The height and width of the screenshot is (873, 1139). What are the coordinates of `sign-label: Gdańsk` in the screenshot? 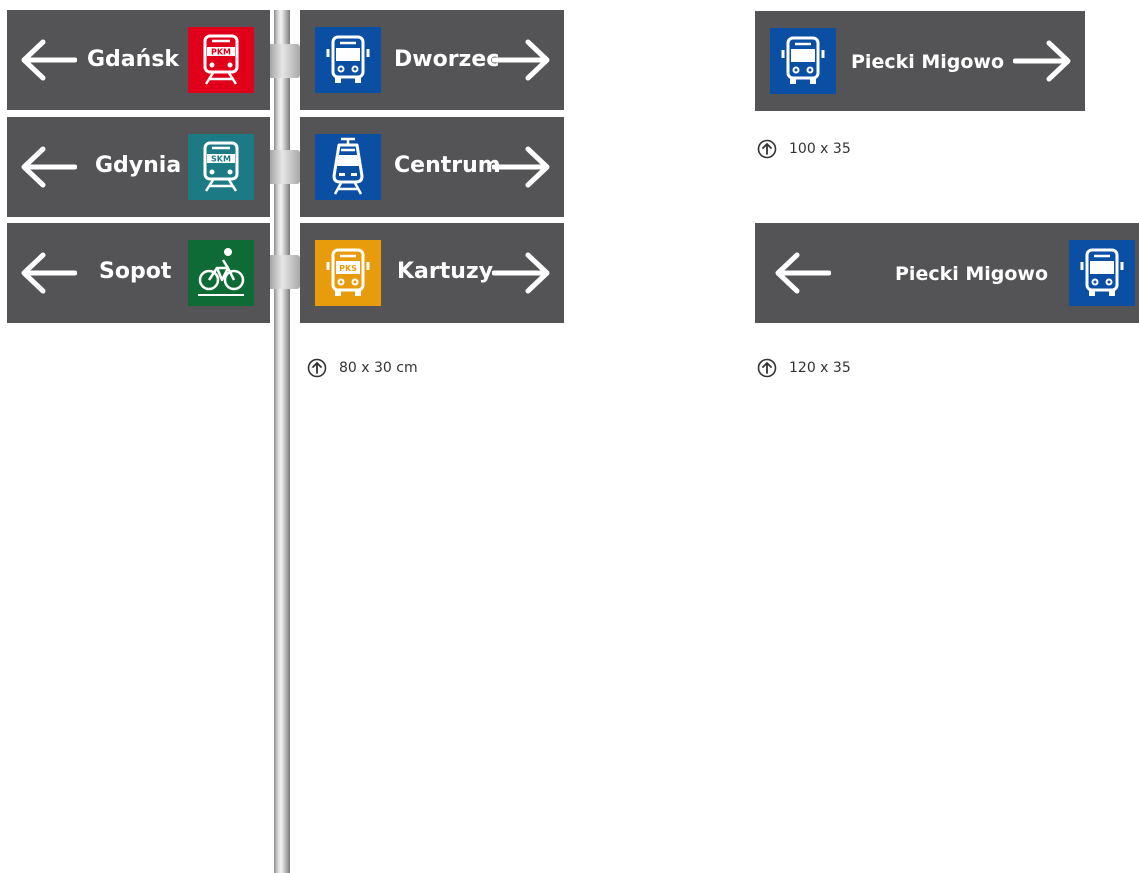 It's located at (133, 59).